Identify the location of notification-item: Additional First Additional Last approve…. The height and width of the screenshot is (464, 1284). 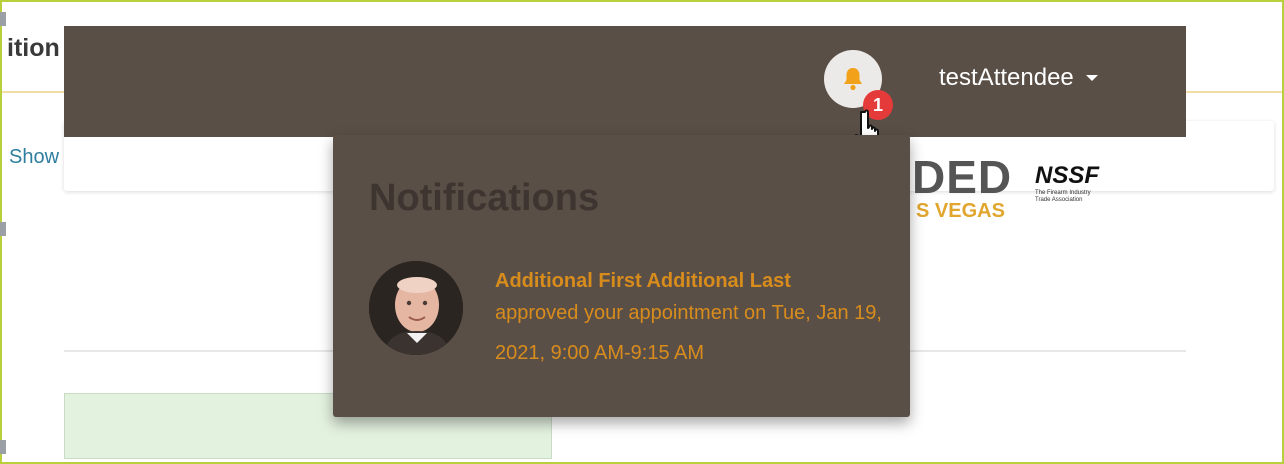
(629, 312).